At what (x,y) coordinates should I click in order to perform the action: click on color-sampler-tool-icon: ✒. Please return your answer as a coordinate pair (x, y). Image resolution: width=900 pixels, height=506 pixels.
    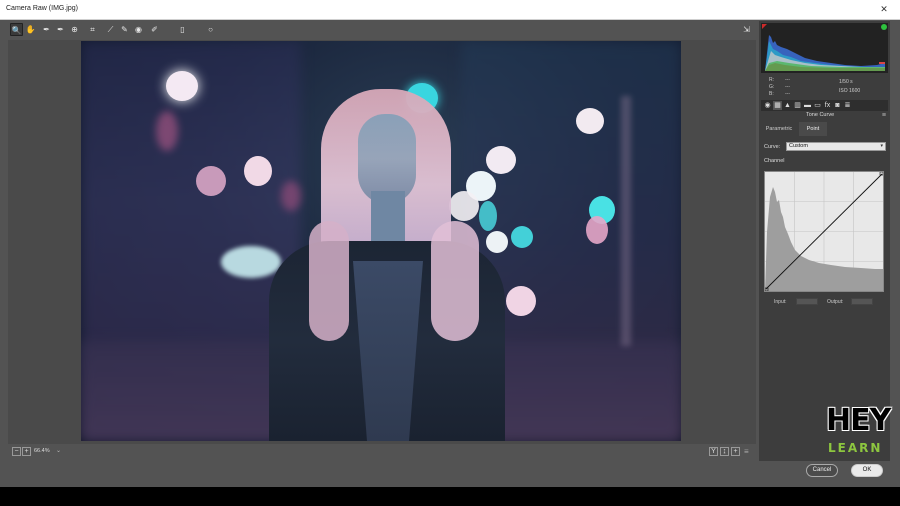
    Looking at the image, I should click on (60, 29).